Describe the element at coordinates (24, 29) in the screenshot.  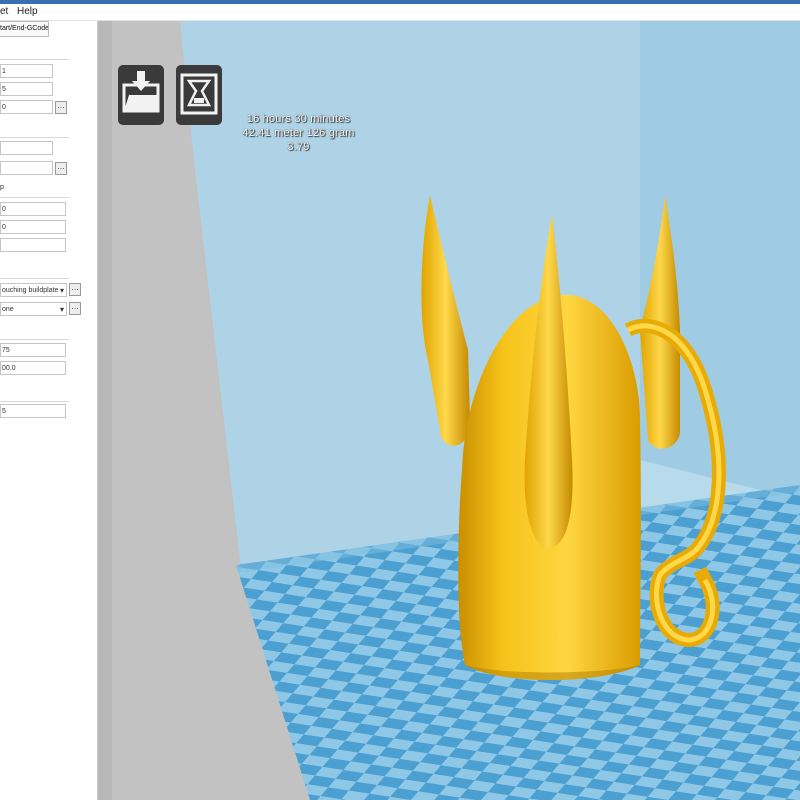
I see `tab-start-end-gcode: tart/End-GCode` at that location.